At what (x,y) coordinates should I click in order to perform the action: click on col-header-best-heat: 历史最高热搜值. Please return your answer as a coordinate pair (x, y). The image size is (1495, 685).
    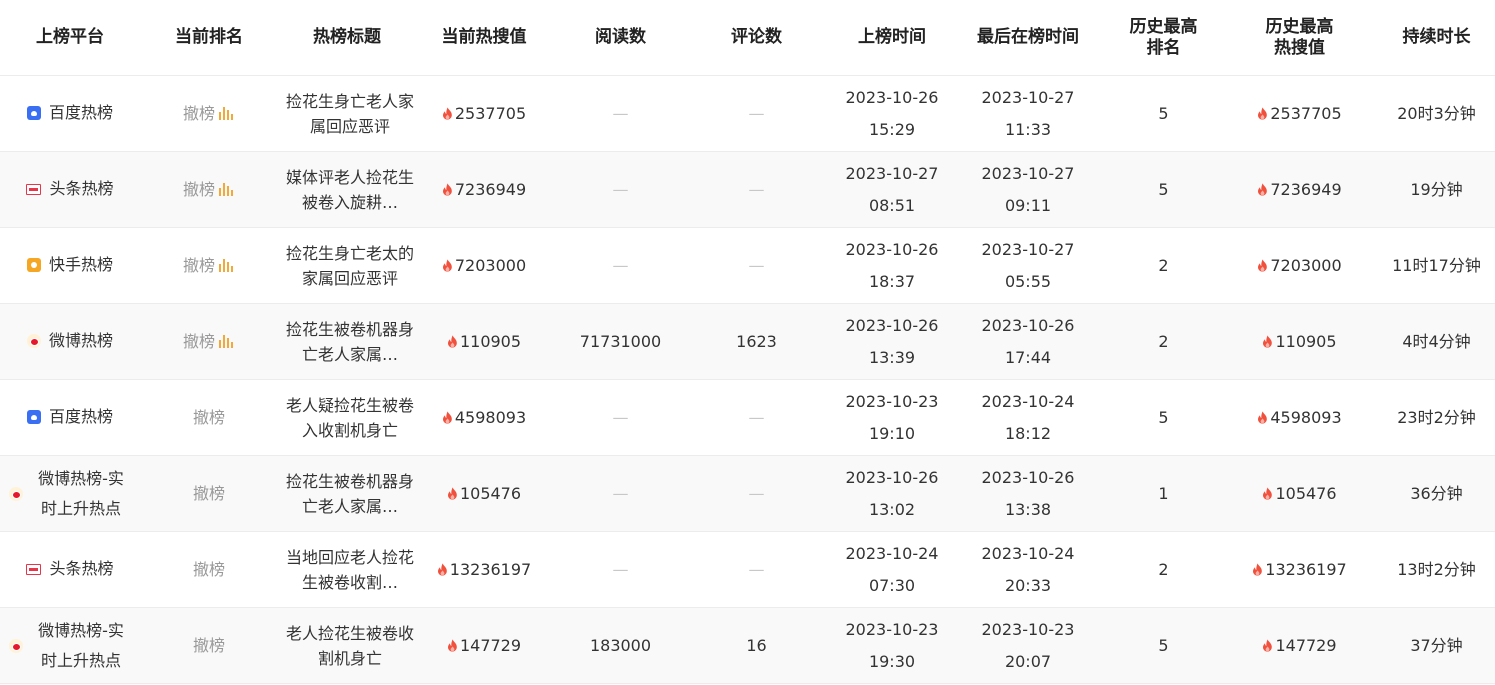
    Looking at the image, I should click on (1299, 38).